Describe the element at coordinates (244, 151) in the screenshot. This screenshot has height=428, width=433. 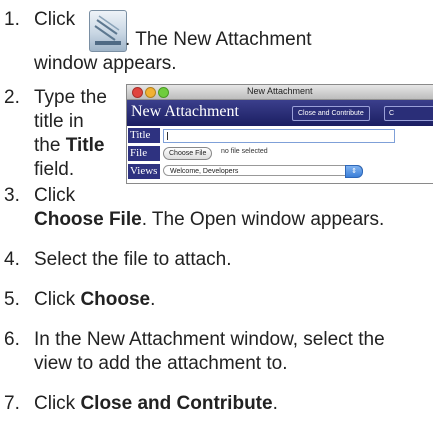
I see `no-file-text: no file selected` at that location.